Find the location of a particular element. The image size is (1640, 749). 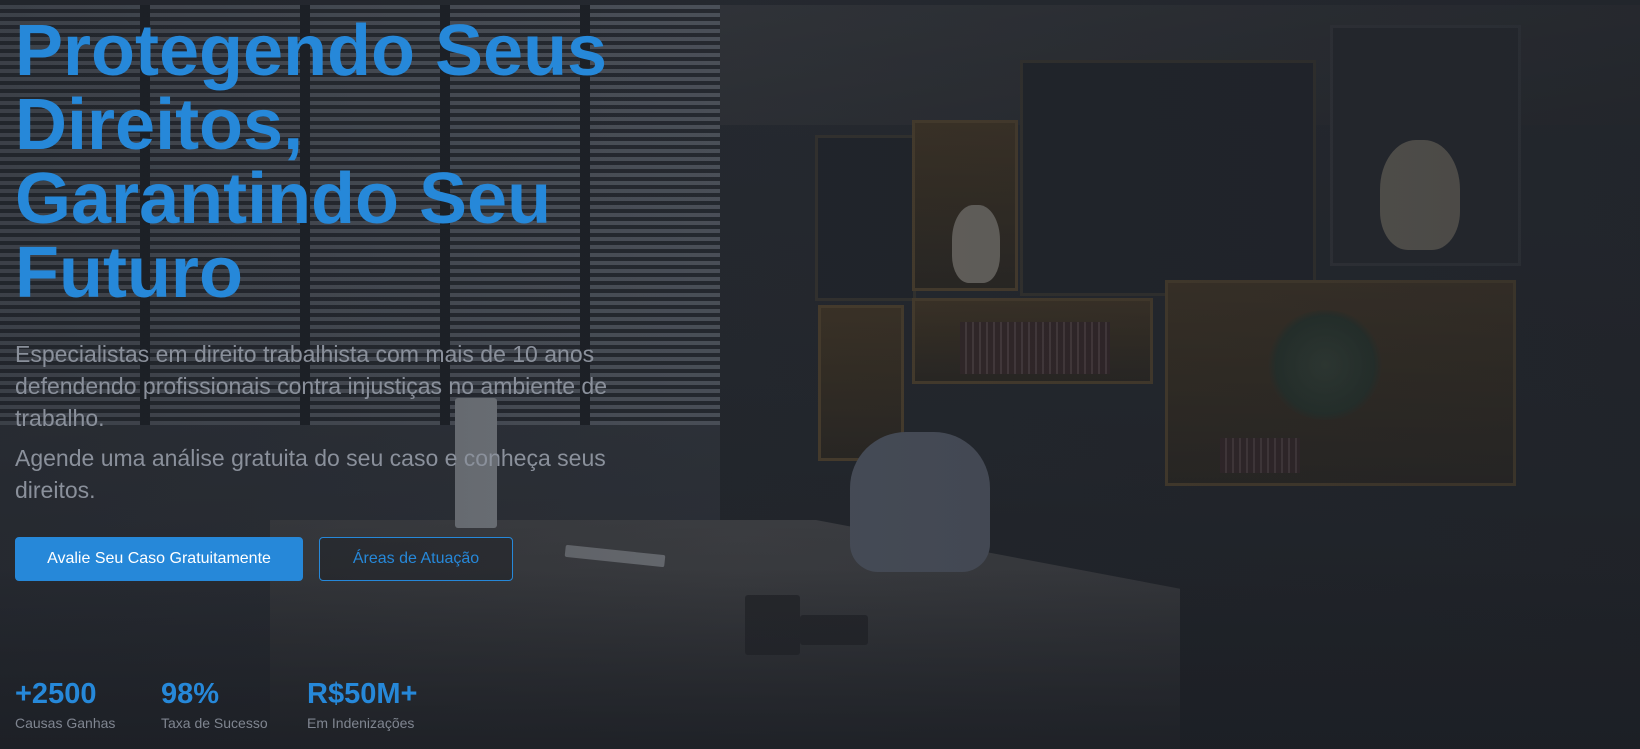

stat-success-rate: 98% Taxa de Sucesso is located at coordinates (234, 705).